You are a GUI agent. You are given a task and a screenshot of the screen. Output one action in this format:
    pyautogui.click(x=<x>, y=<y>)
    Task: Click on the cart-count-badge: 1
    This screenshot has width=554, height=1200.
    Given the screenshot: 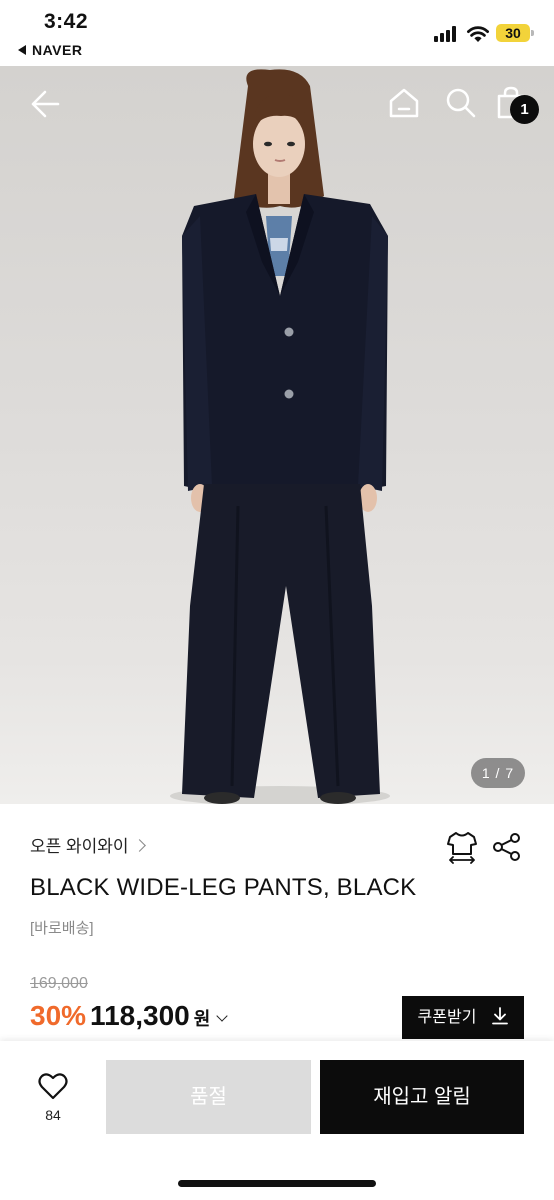 What is the action you would take?
    pyautogui.click(x=524, y=109)
    